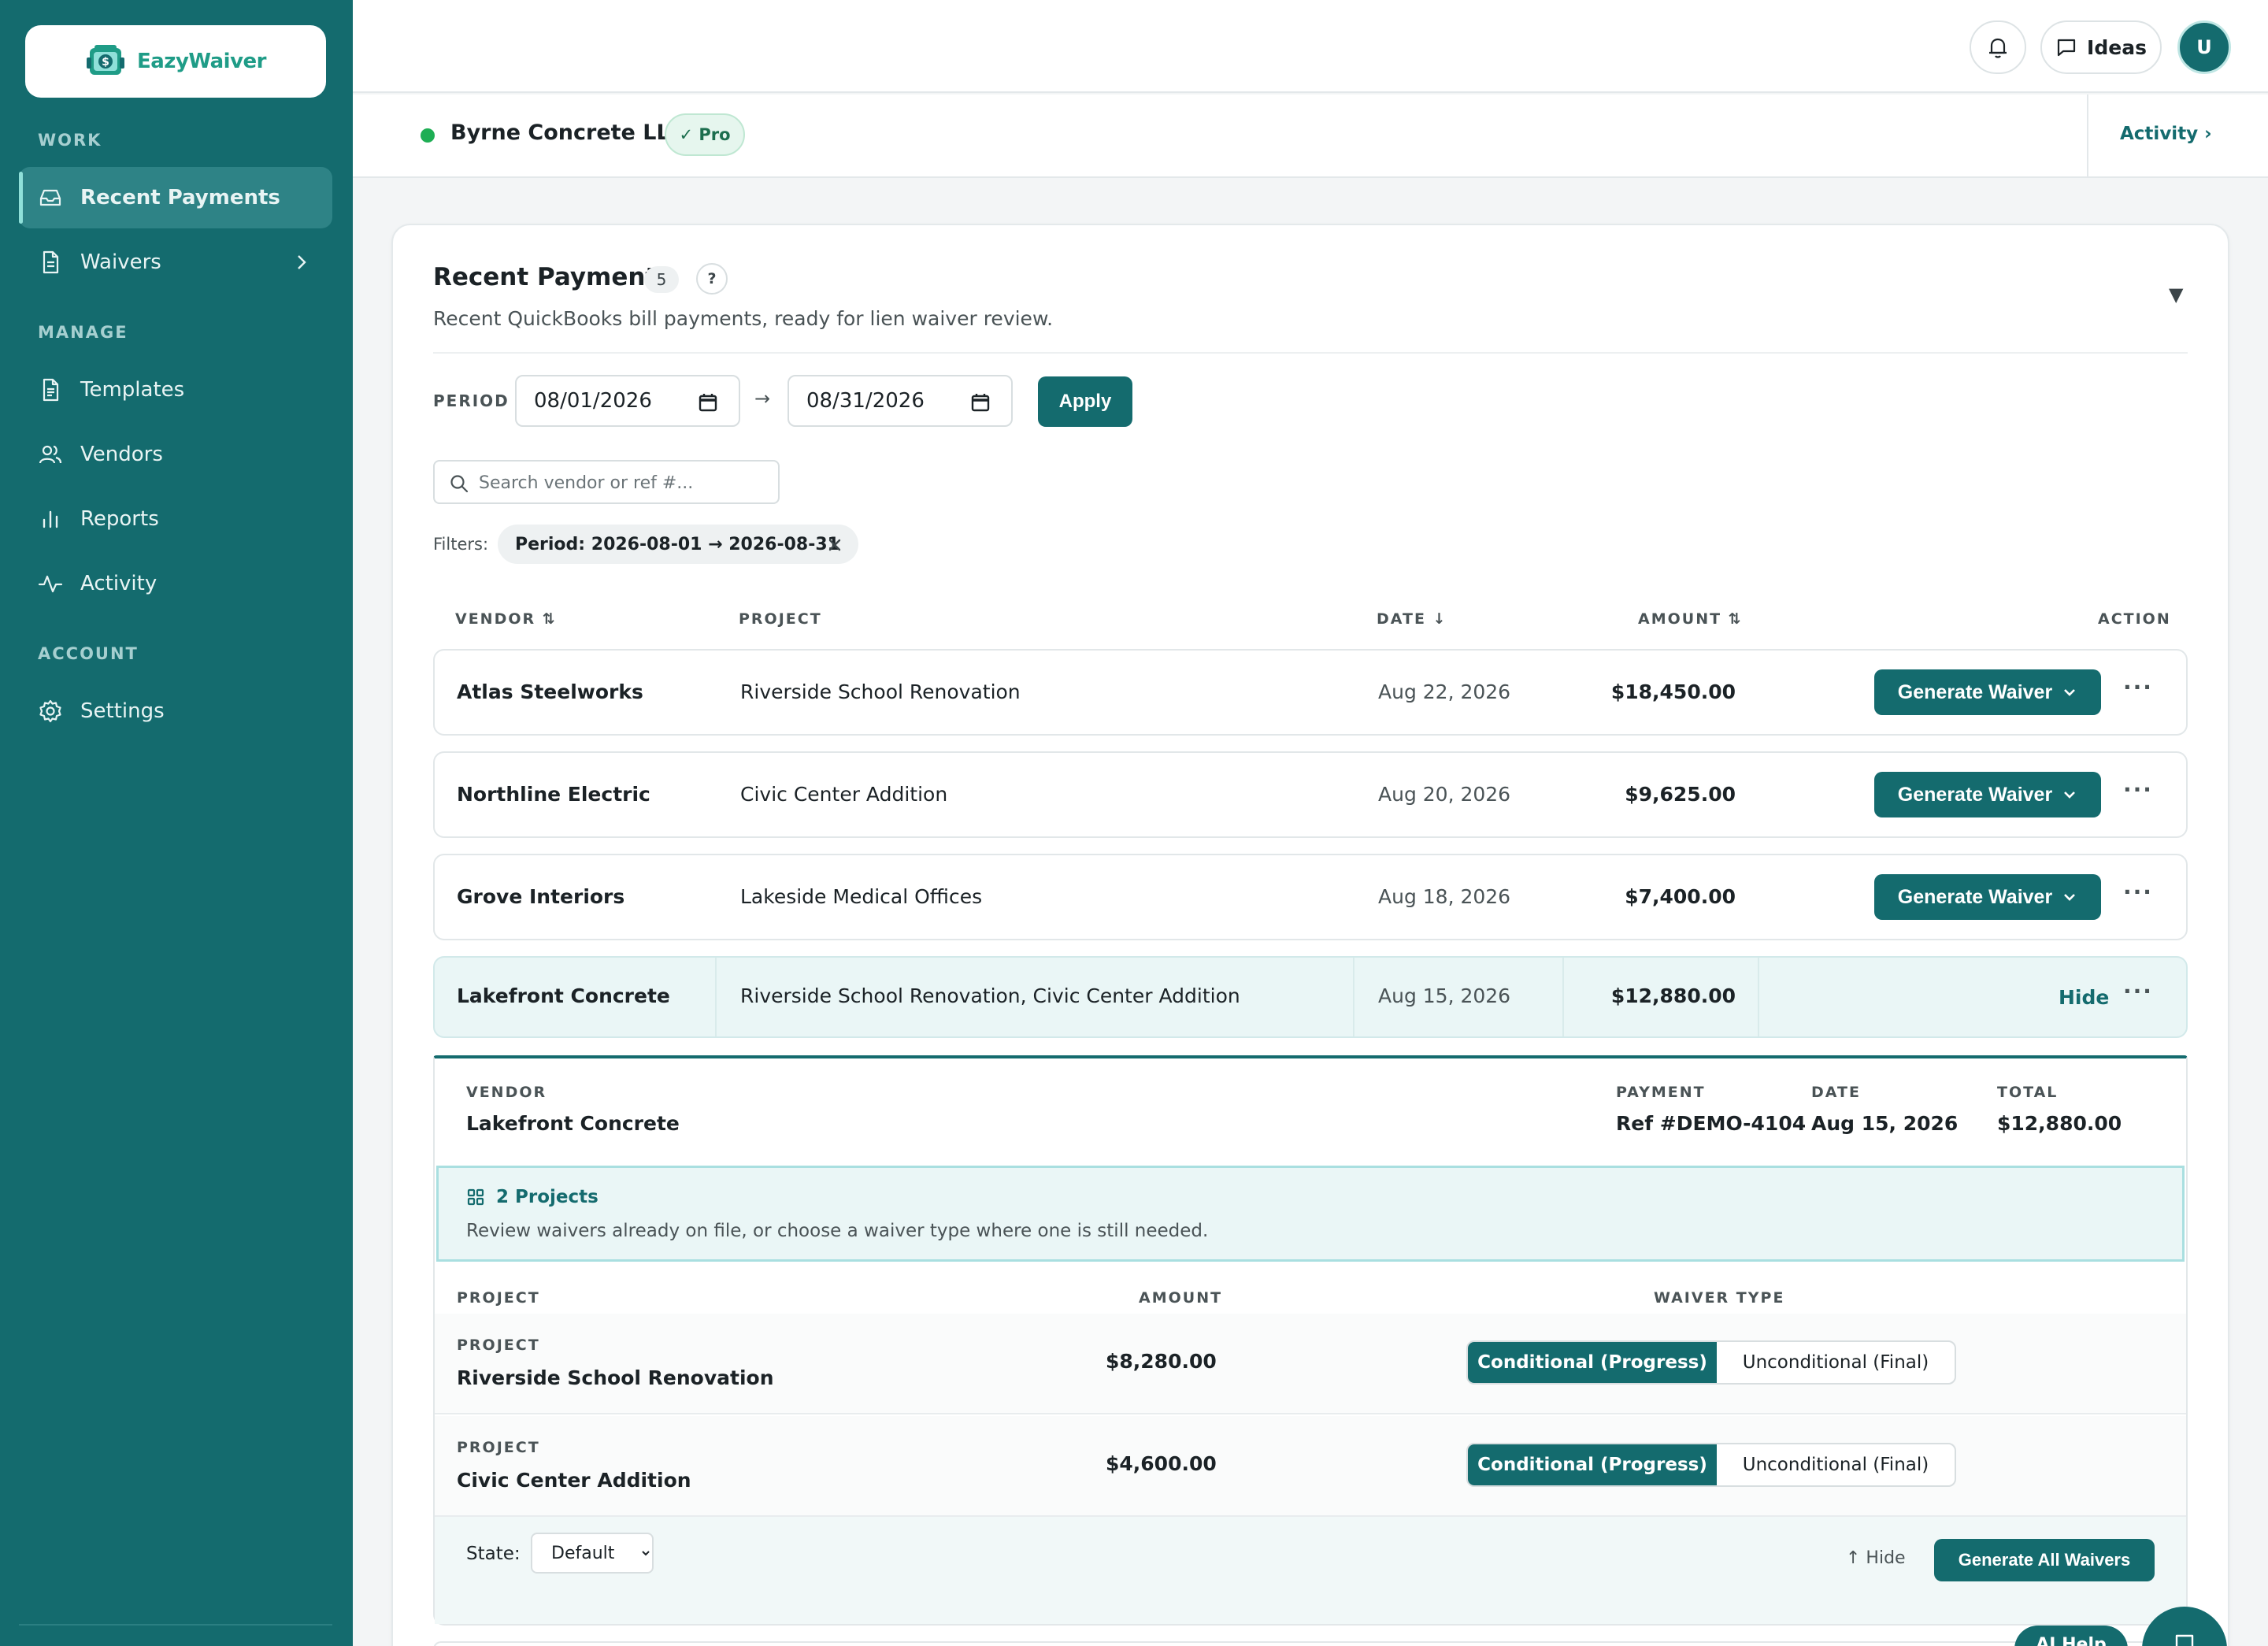 This screenshot has height=1646, width=2268. I want to click on subtable-header-project: PROJECT, so click(498, 1298).